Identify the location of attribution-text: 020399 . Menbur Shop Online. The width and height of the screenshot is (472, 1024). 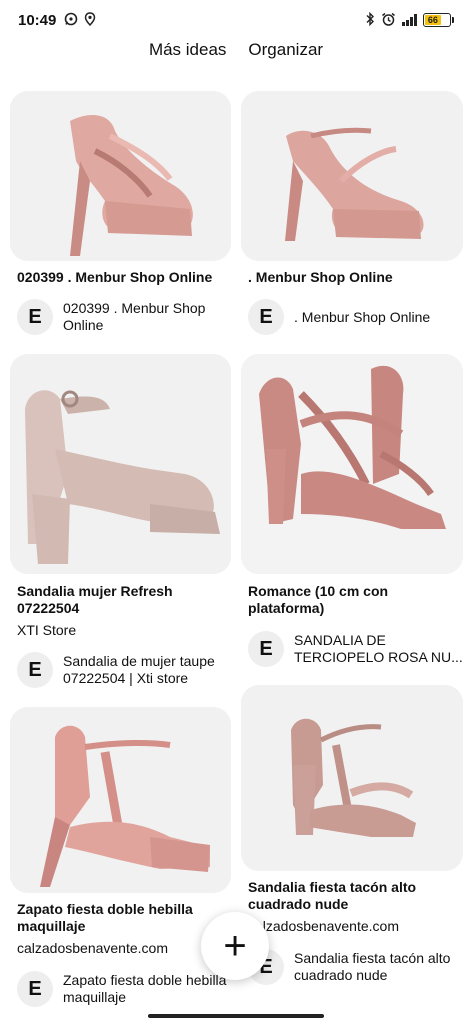
(134, 316).